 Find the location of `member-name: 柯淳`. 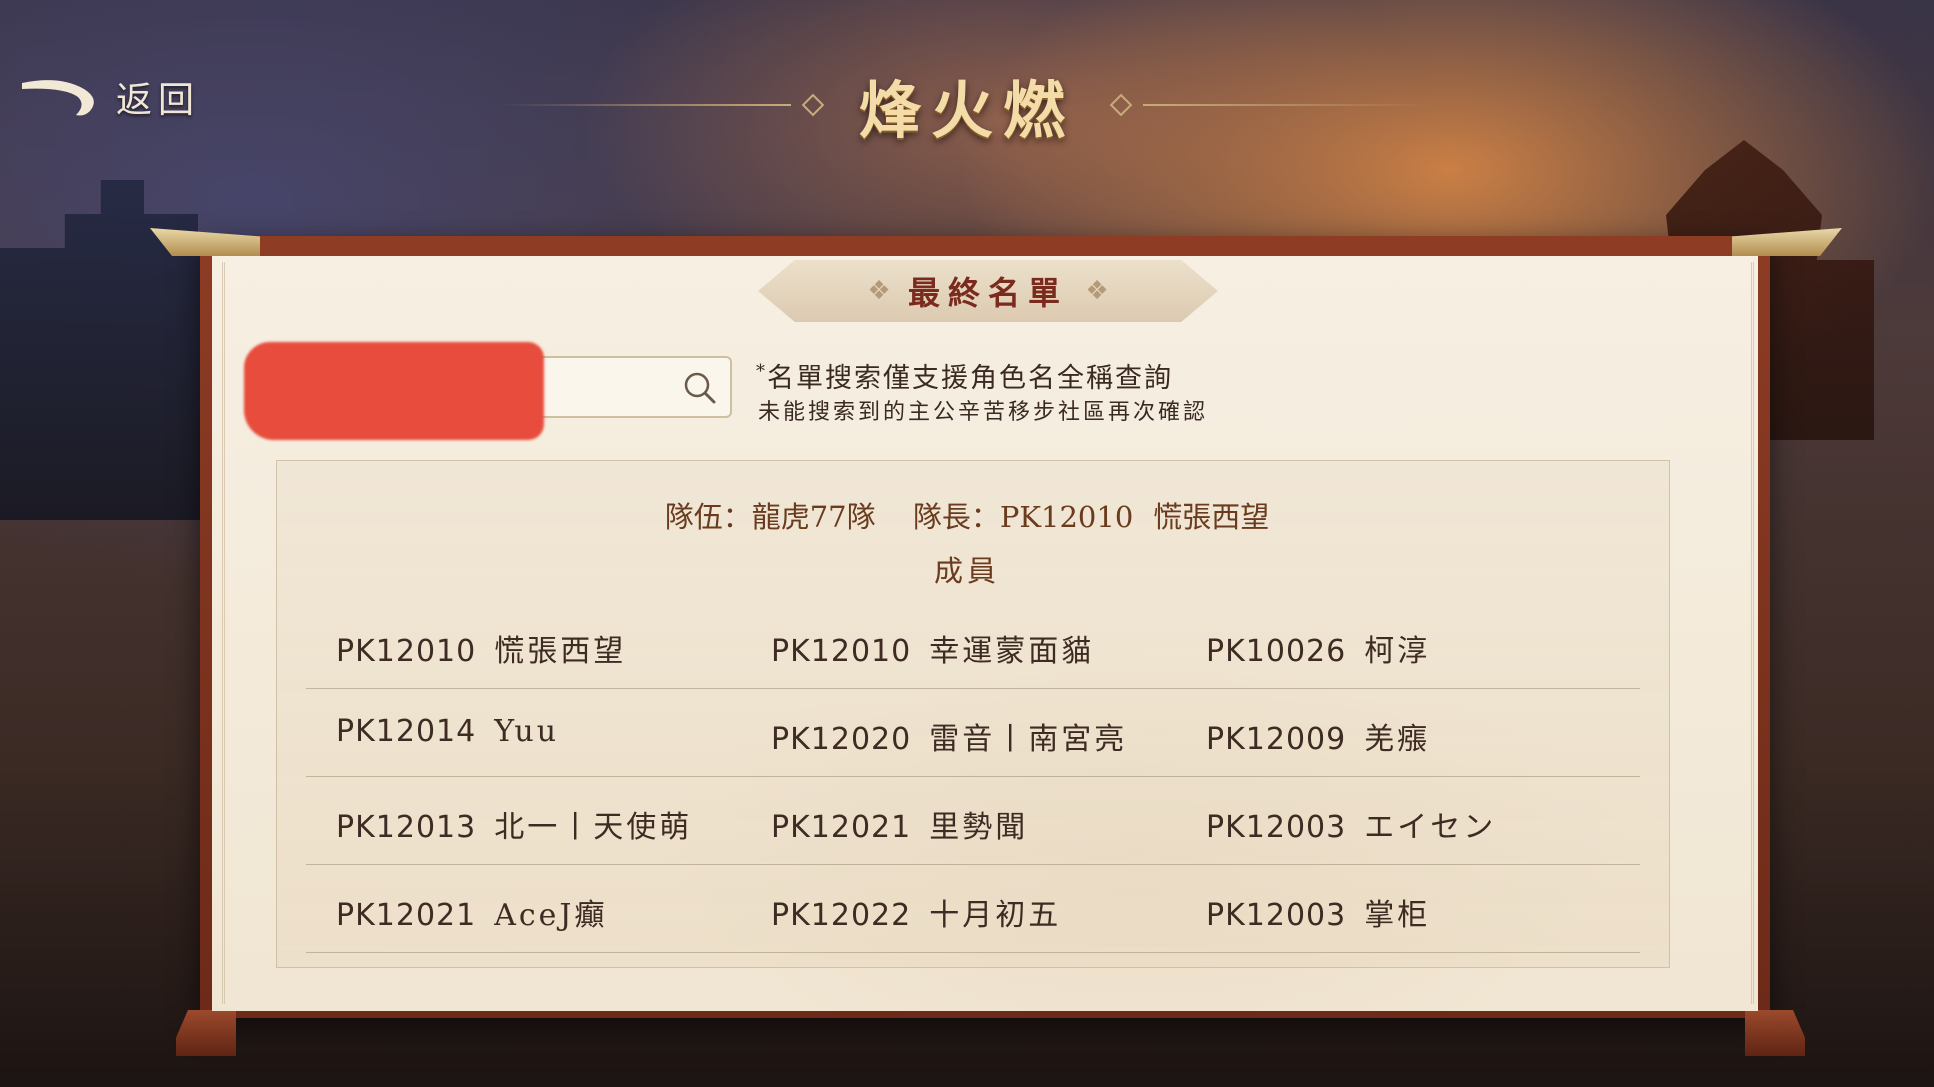

member-name: 柯淳 is located at coordinates (1397, 651).